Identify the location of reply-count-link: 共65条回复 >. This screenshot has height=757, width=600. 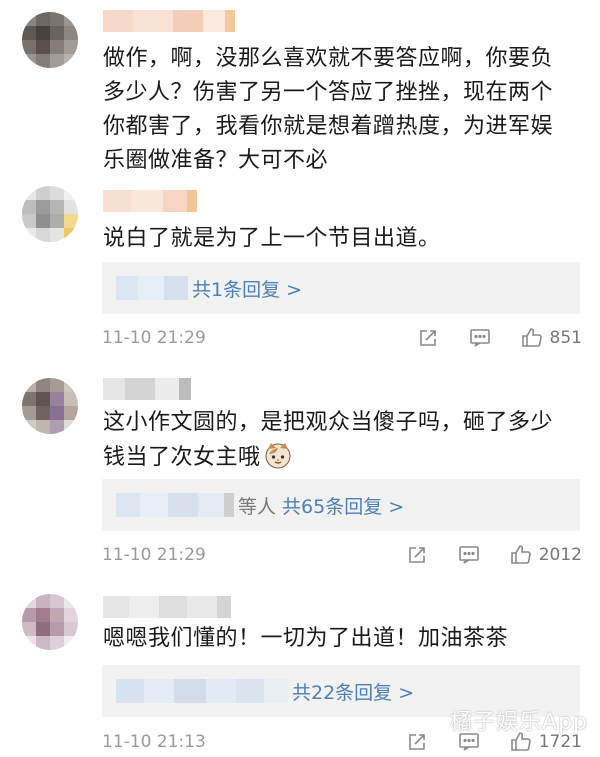
(343, 505).